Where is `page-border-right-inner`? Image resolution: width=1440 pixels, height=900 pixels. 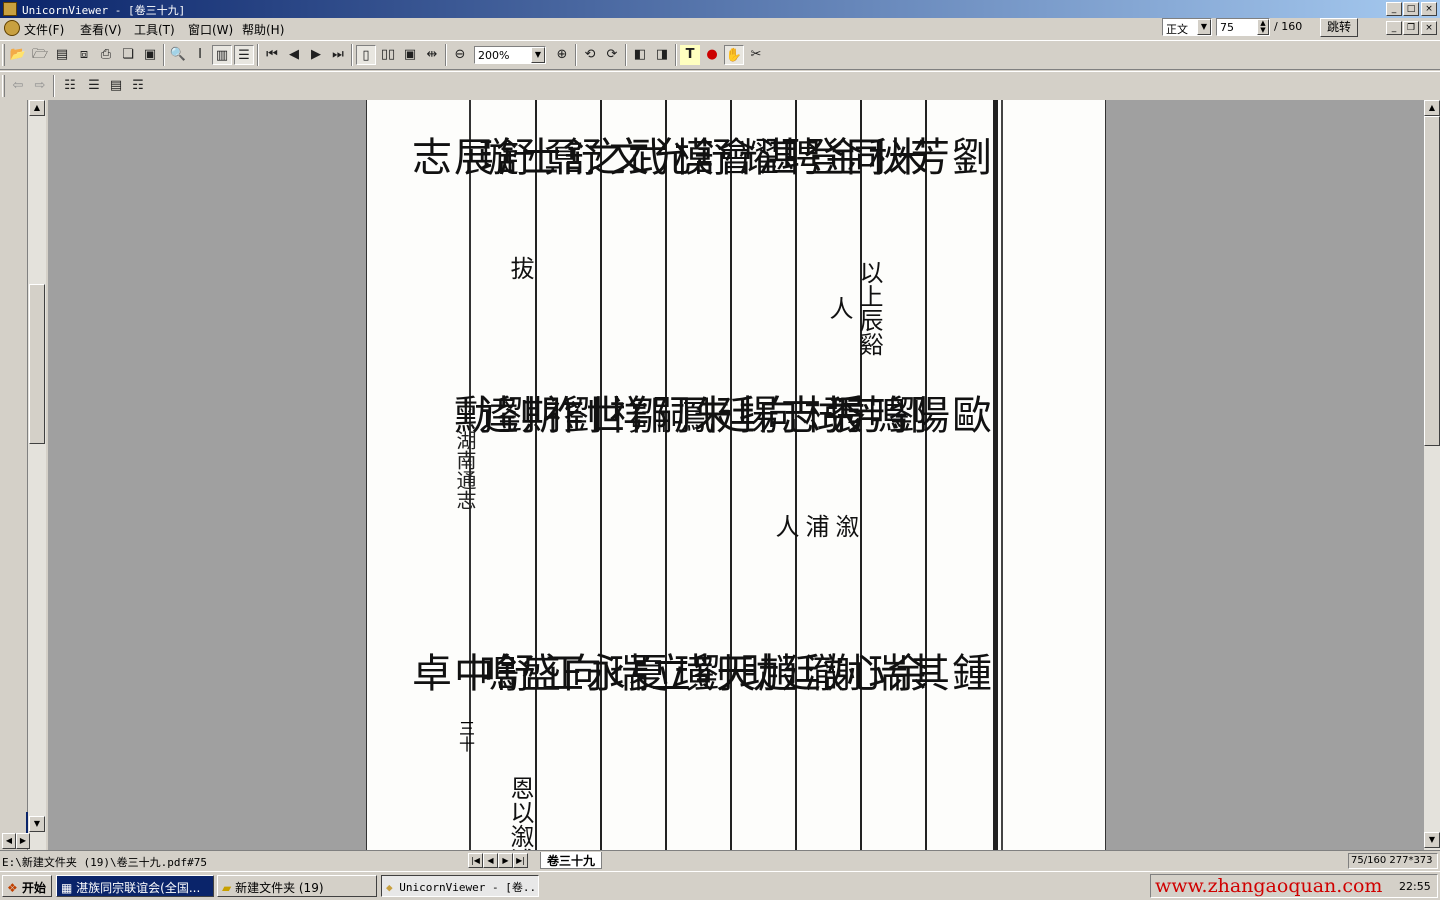 page-border-right-inner is located at coordinates (1002, 475).